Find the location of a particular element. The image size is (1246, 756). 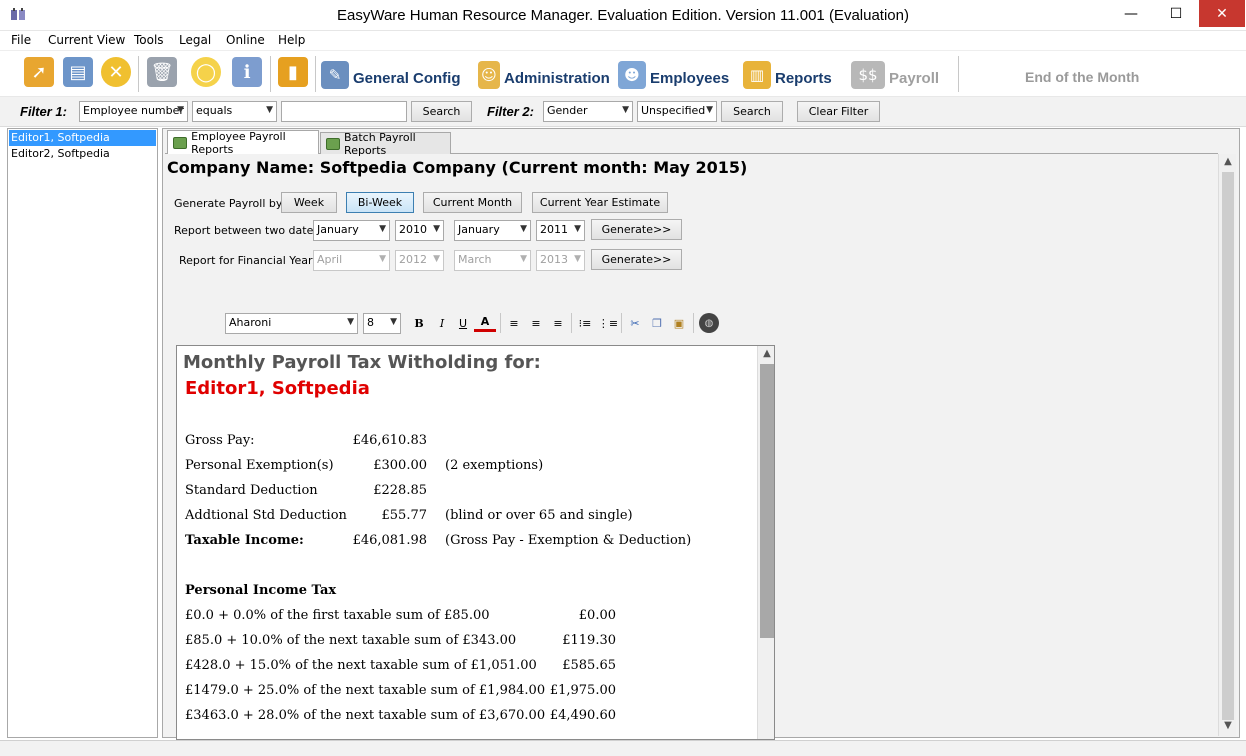

tax-row-value: £1,975.00 is located at coordinates (582, 690).